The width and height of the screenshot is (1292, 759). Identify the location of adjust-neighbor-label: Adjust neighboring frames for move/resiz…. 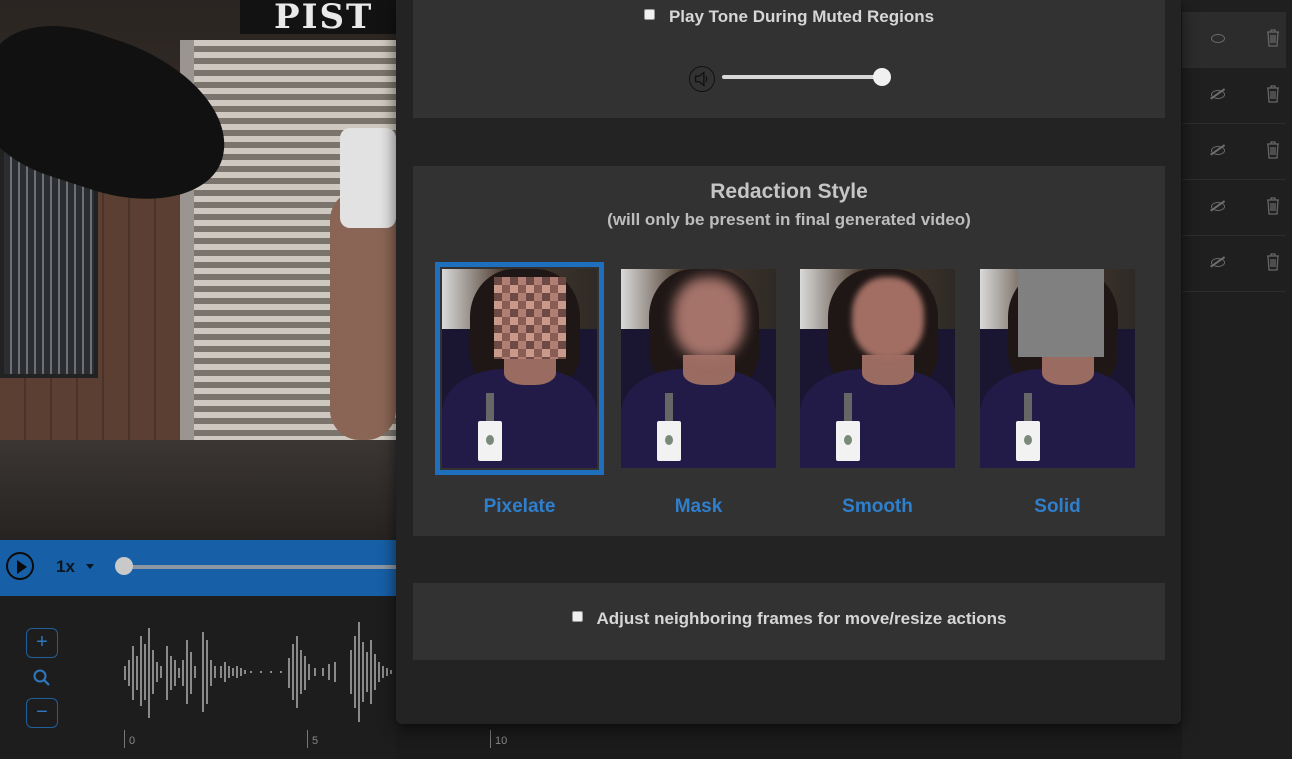
(801, 618).